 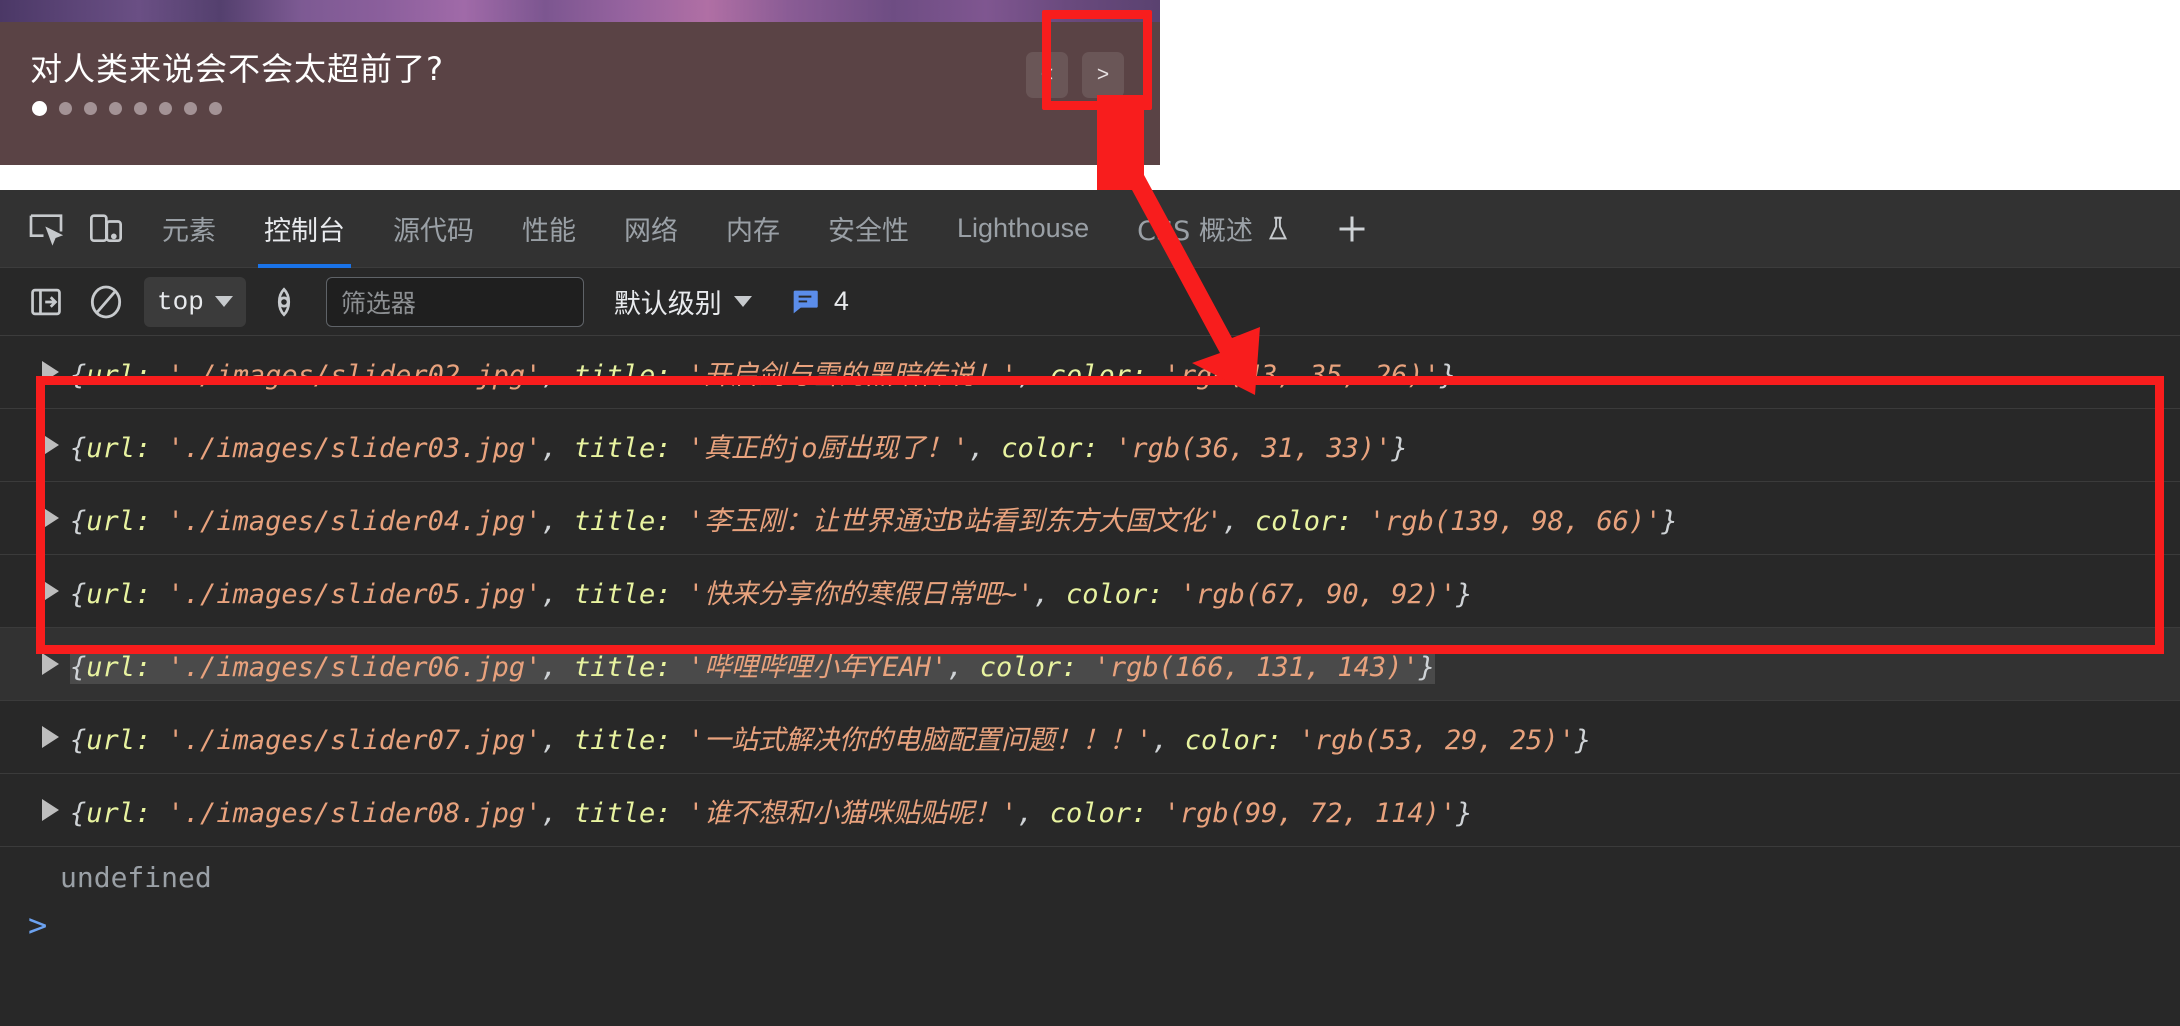 What do you see at coordinates (46, 302) in the screenshot?
I see `console-sidebar-toggle-icon` at bounding box center [46, 302].